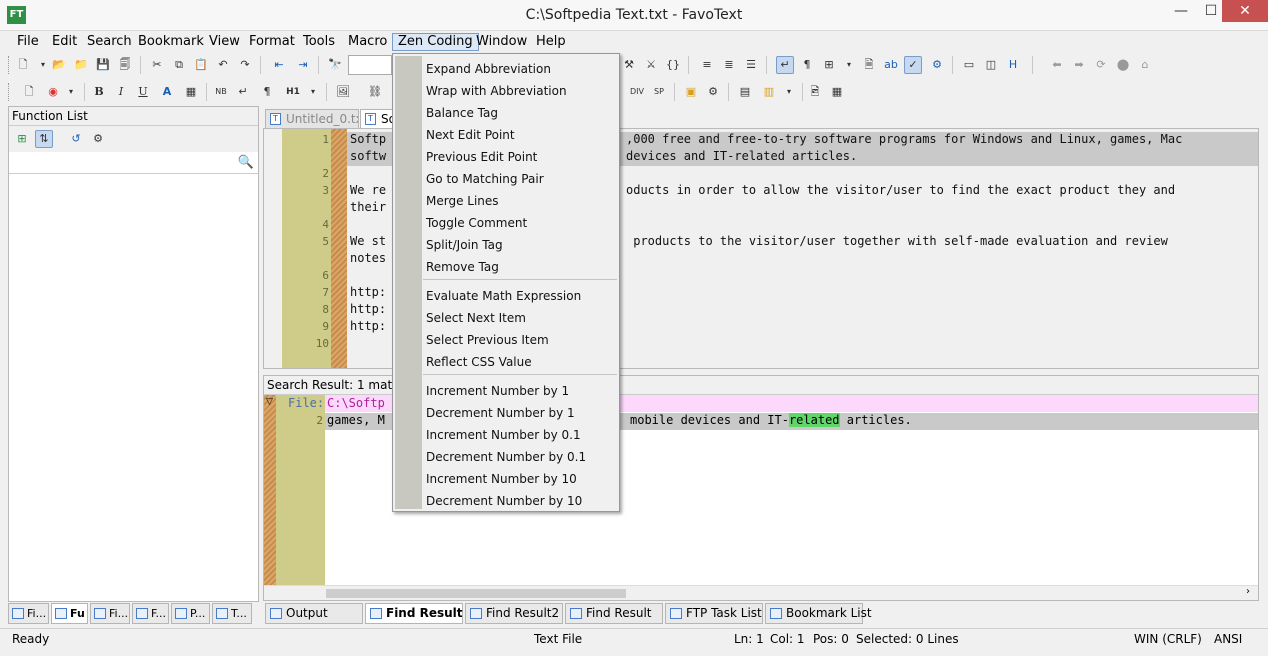 The height and width of the screenshot is (656, 1268). Describe the element at coordinates (201, 65) in the screenshot. I see `paste-icon: 📋` at that location.